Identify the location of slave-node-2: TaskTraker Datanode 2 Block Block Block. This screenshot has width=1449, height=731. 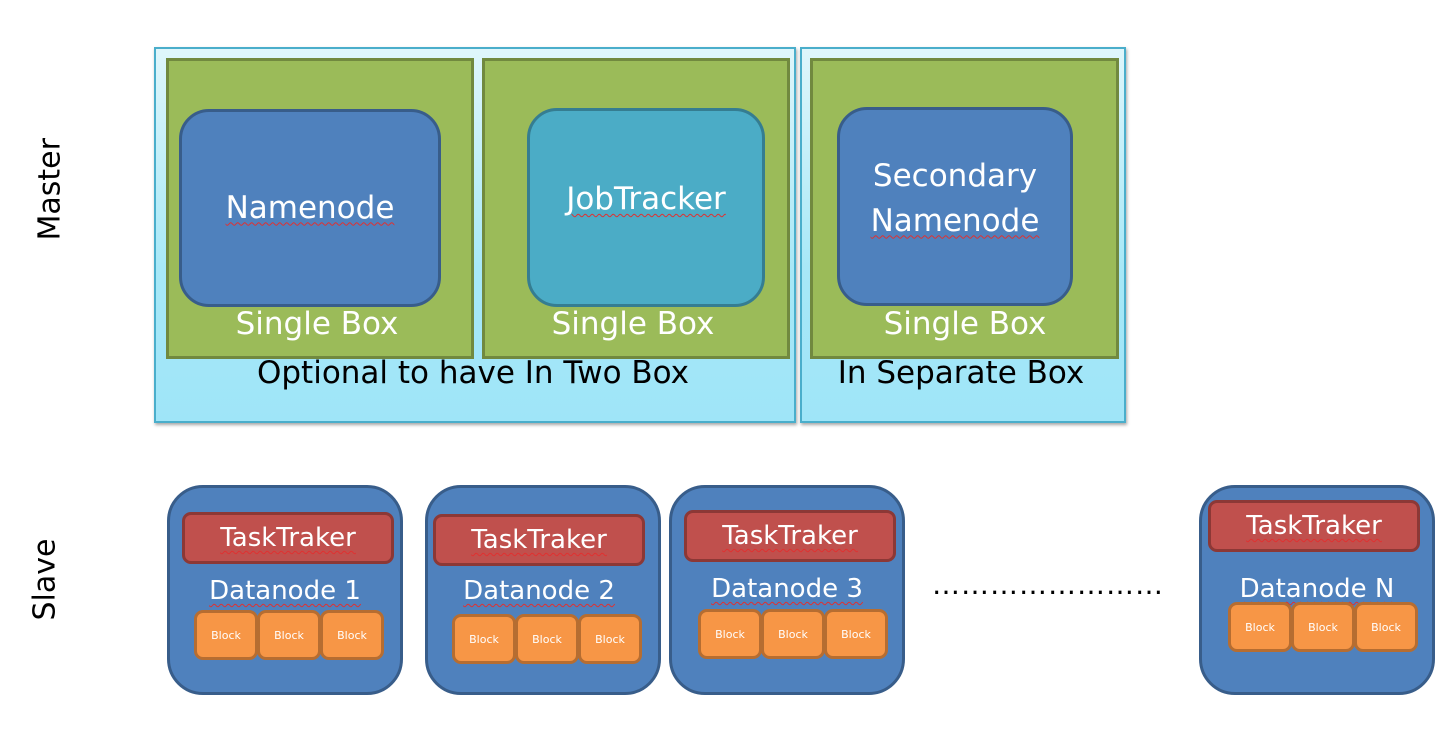
(543, 590).